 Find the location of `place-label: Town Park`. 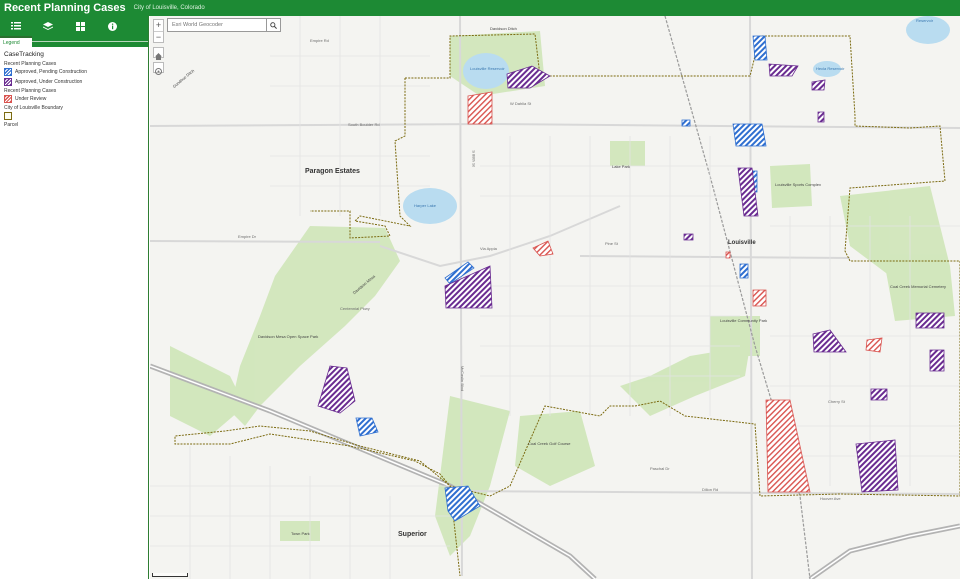

place-label: Town Park is located at coordinates (300, 533).